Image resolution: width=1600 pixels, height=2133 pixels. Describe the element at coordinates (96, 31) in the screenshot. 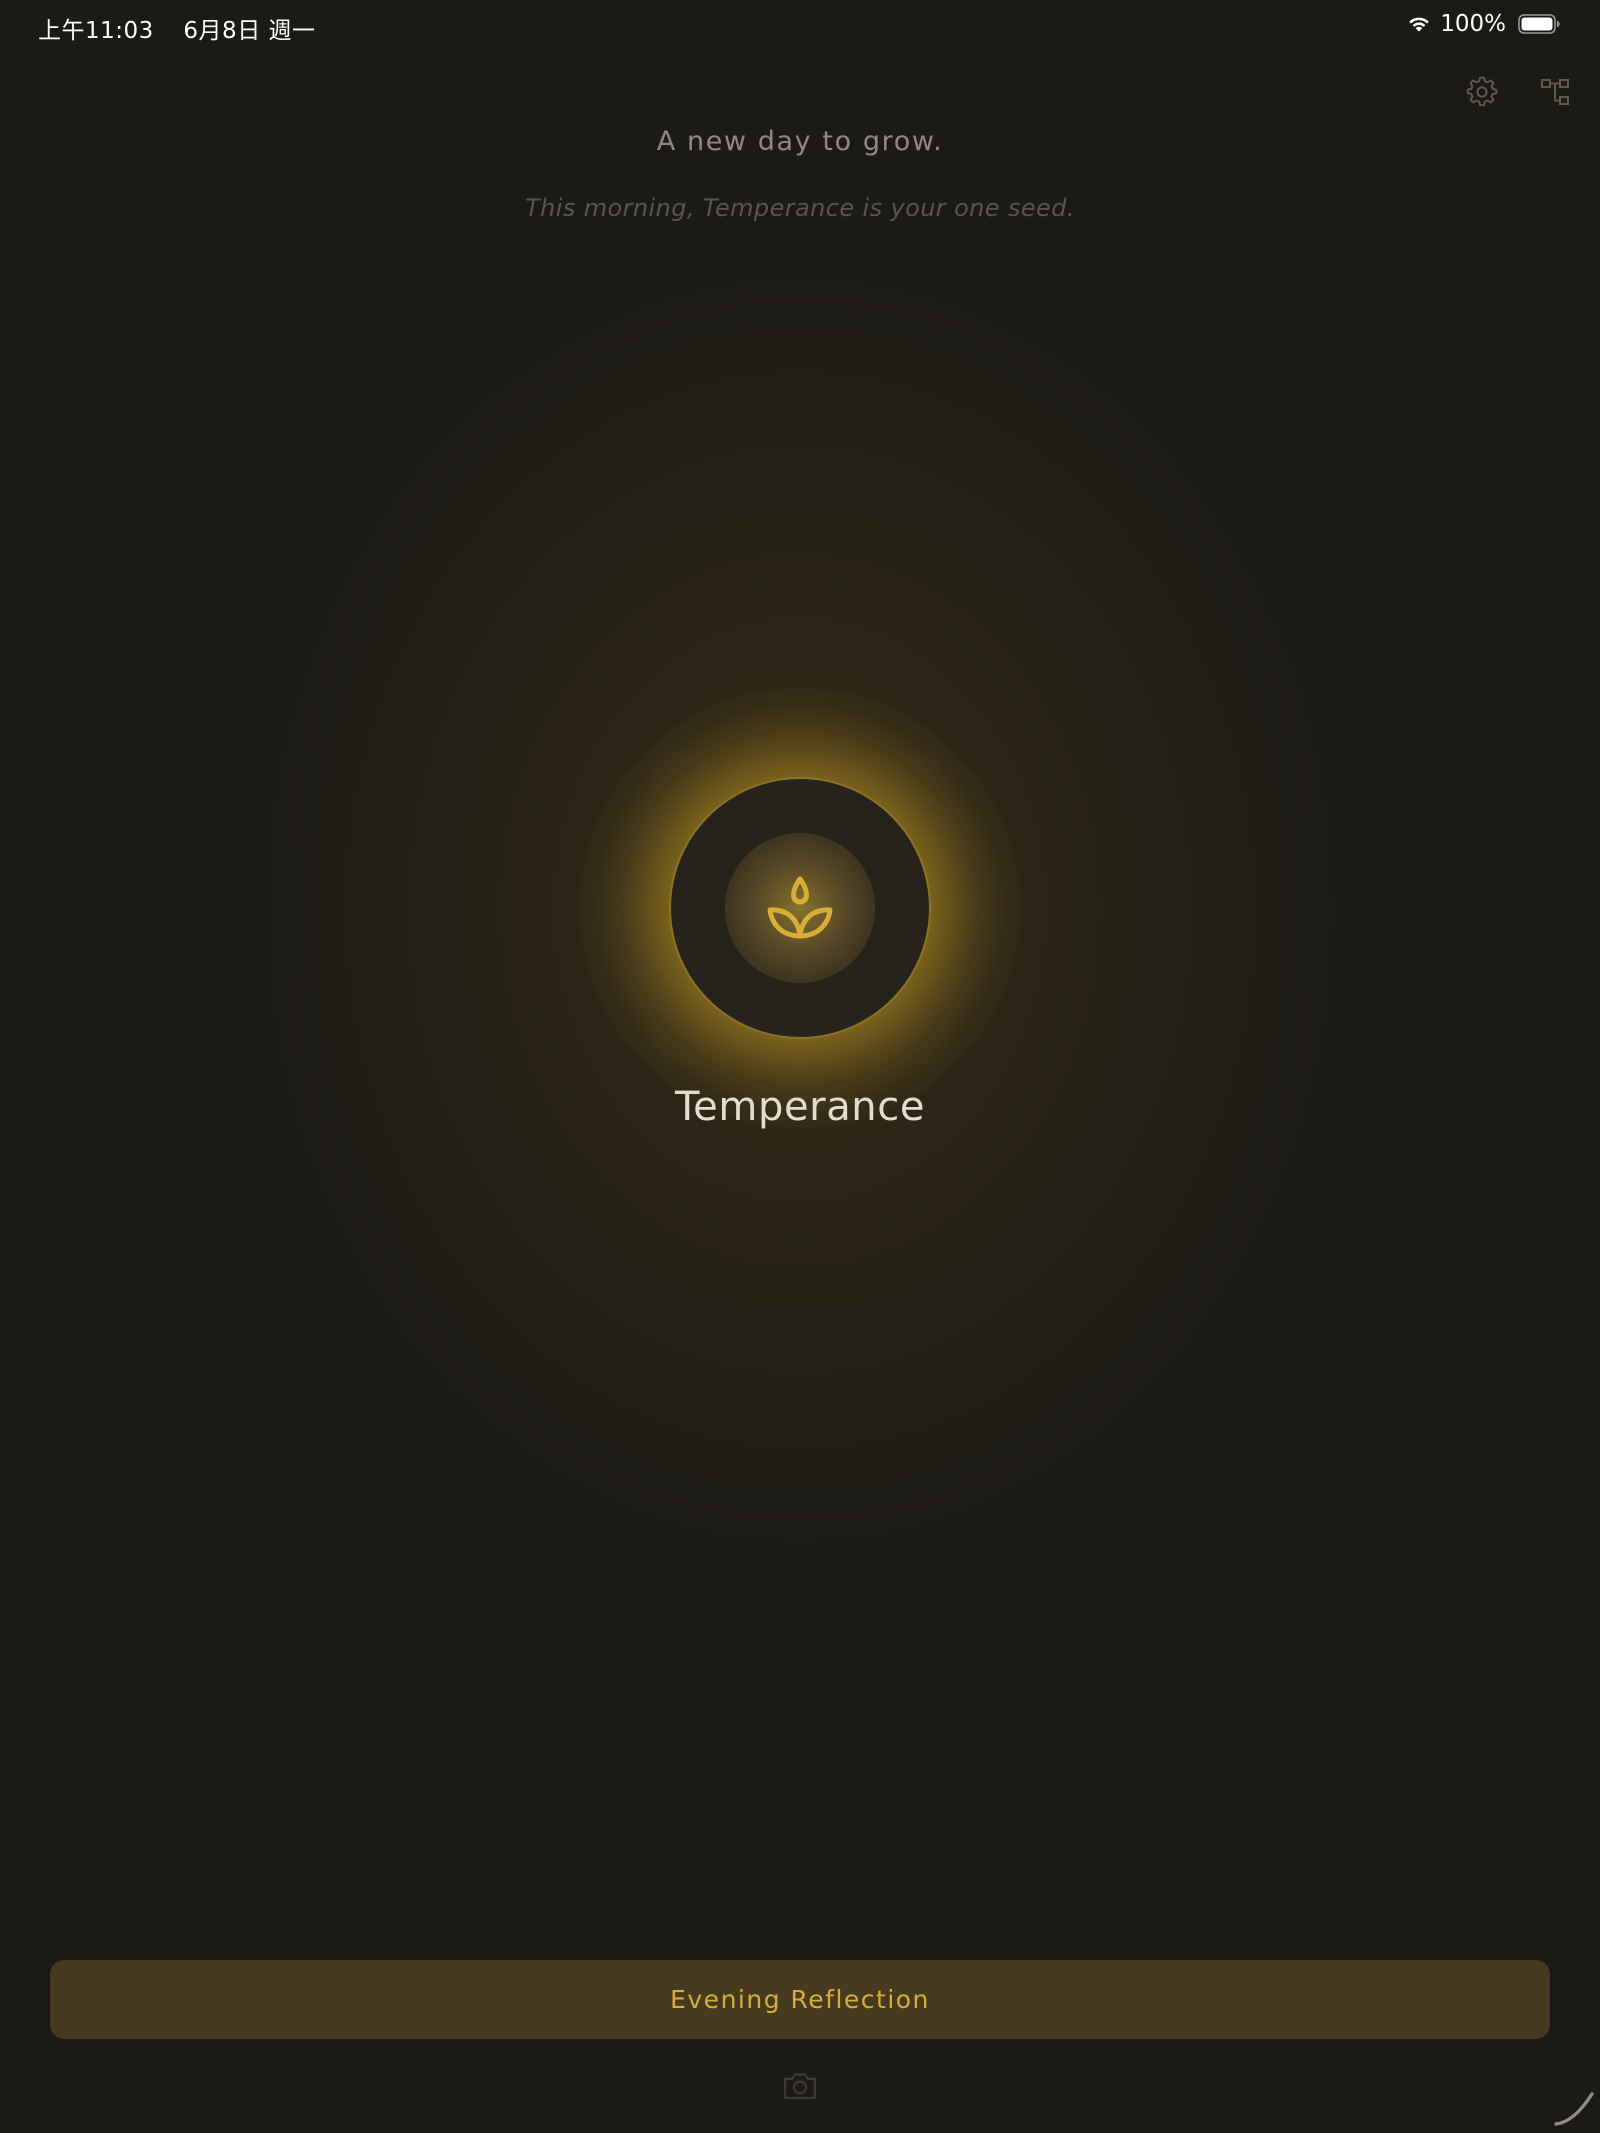

I see `status-time: 上午11:03` at that location.